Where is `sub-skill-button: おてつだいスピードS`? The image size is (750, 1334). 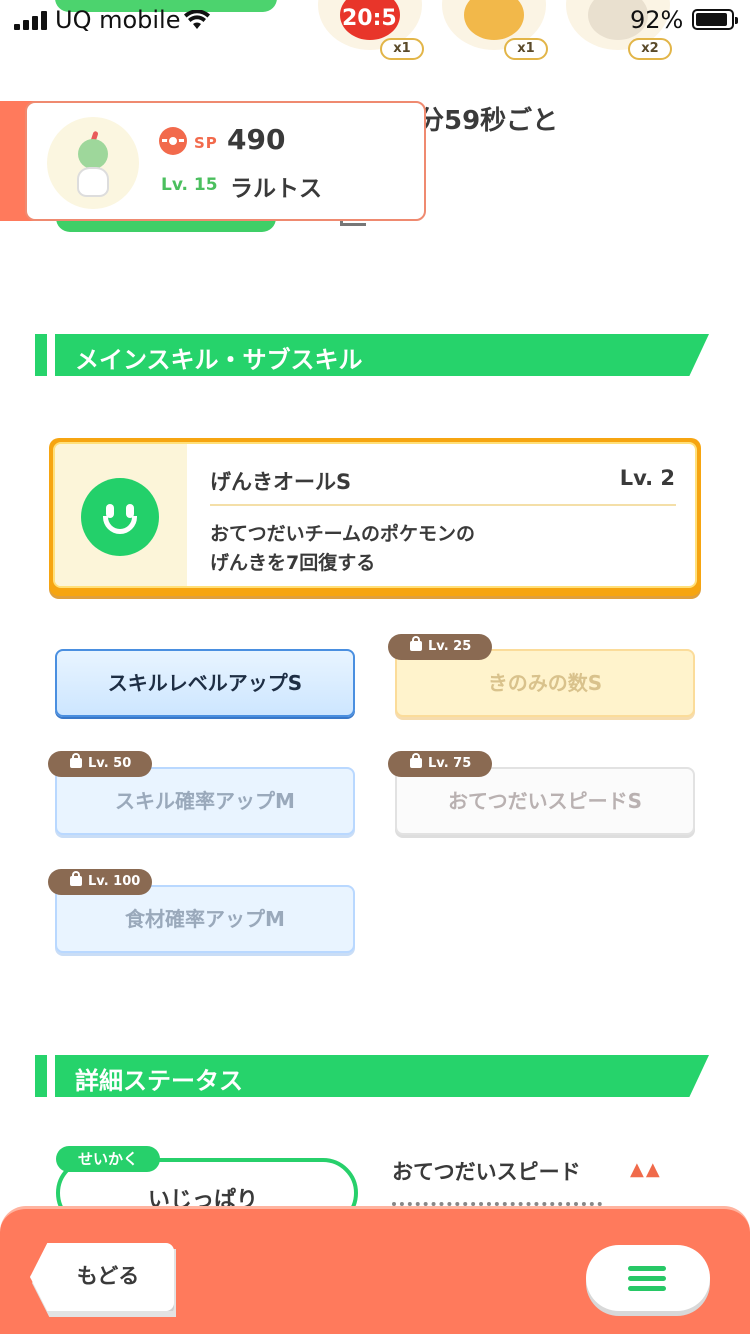
sub-skill-button: おてつだいスピードS is located at coordinates (545, 801).